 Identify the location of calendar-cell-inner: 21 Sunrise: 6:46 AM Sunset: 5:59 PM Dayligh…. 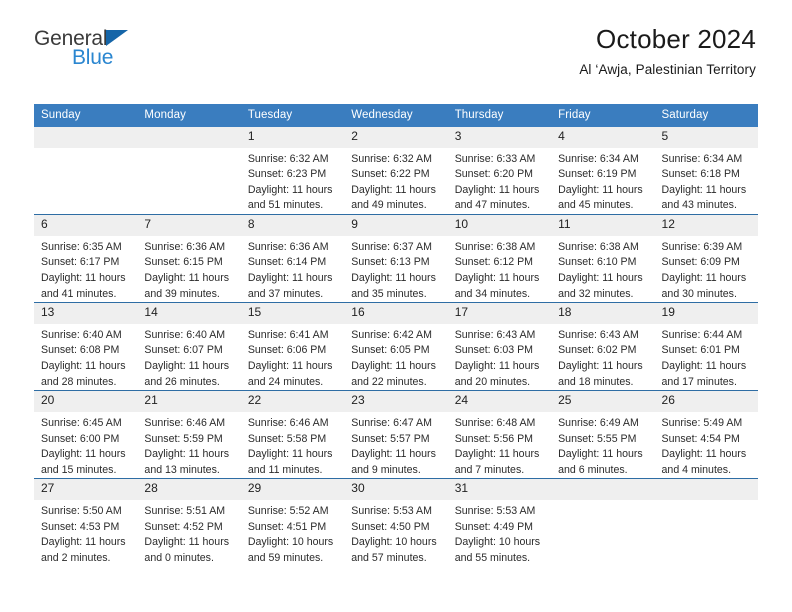
(189, 434).